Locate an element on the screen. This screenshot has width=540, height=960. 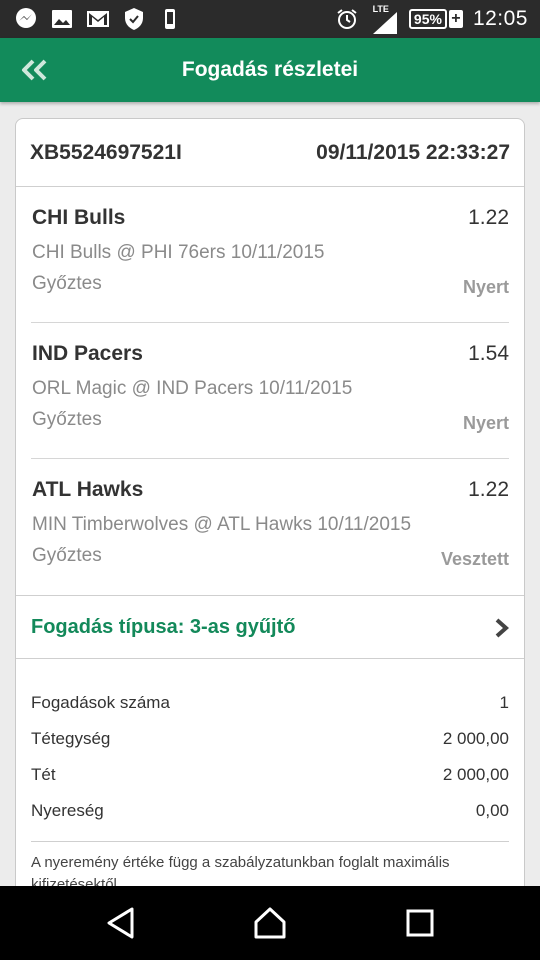
summary-value: 0,00 is located at coordinates (492, 810).